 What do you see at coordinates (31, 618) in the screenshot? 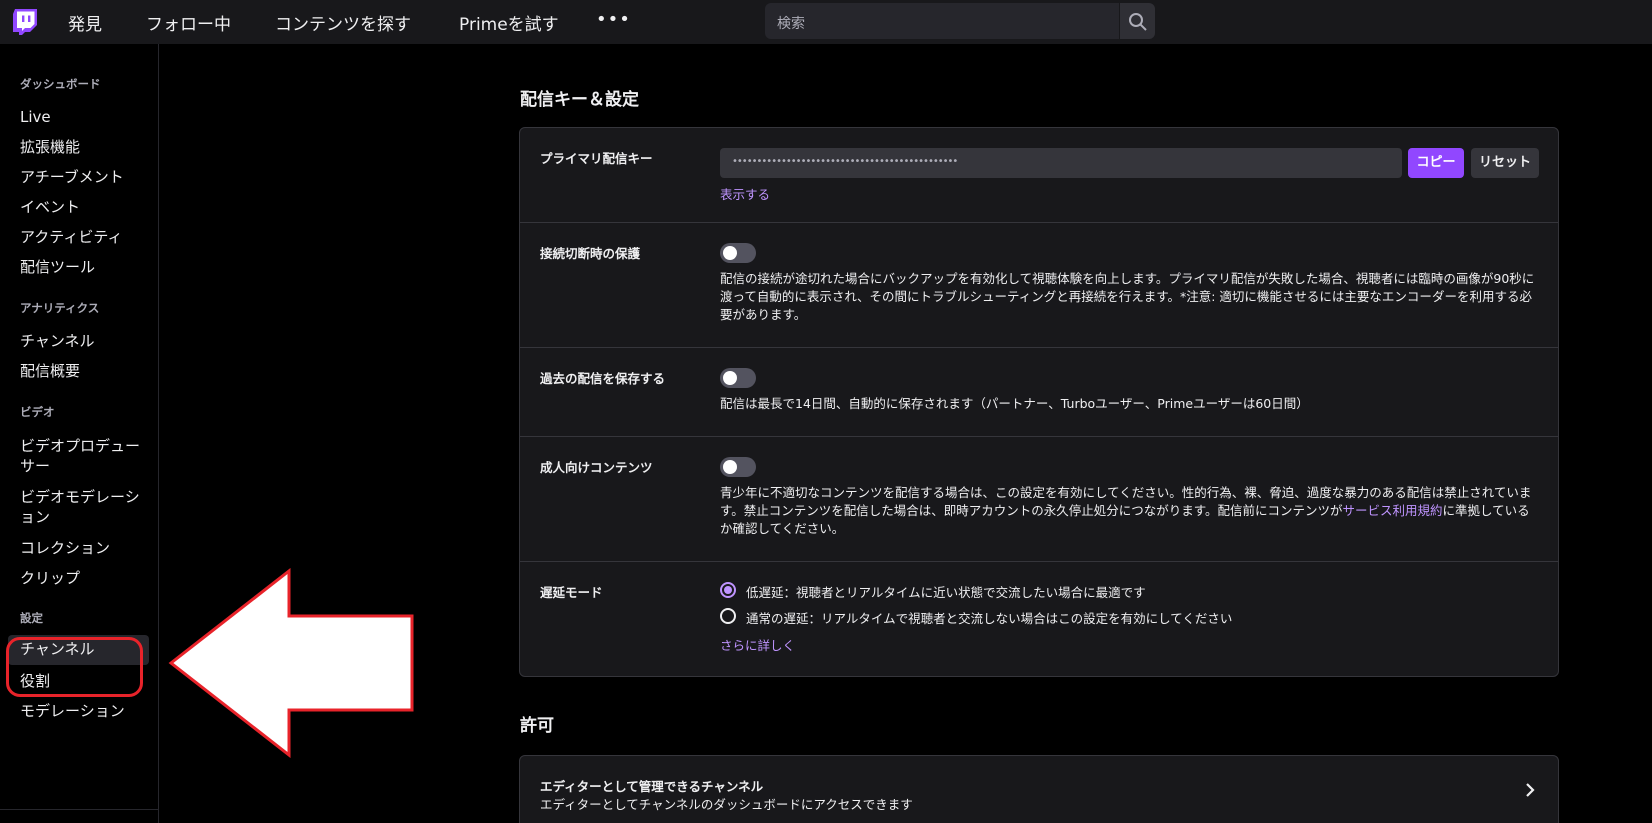
I see `sidebar-heading-settings: 設定` at bounding box center [31, 618].